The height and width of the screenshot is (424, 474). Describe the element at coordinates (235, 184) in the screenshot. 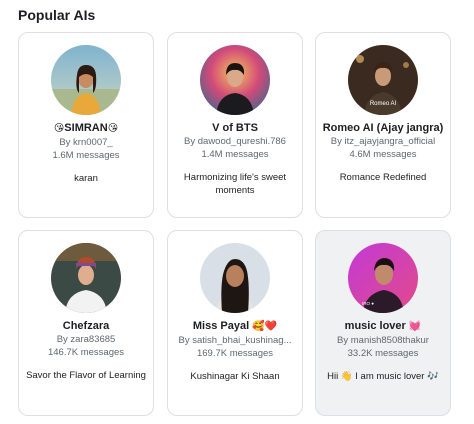

I see `ai-description: Harmonizing life's sweet moments` at that location.